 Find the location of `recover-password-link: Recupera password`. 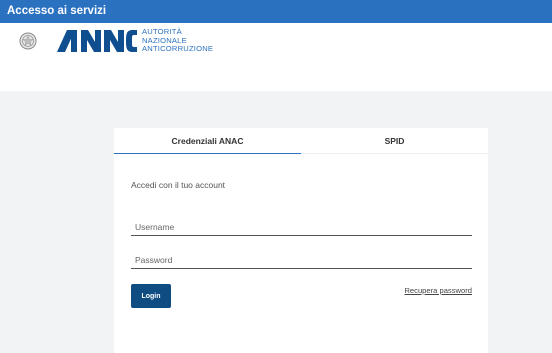

recover-password-link: Recupera password is located at coordinates (438, 290).